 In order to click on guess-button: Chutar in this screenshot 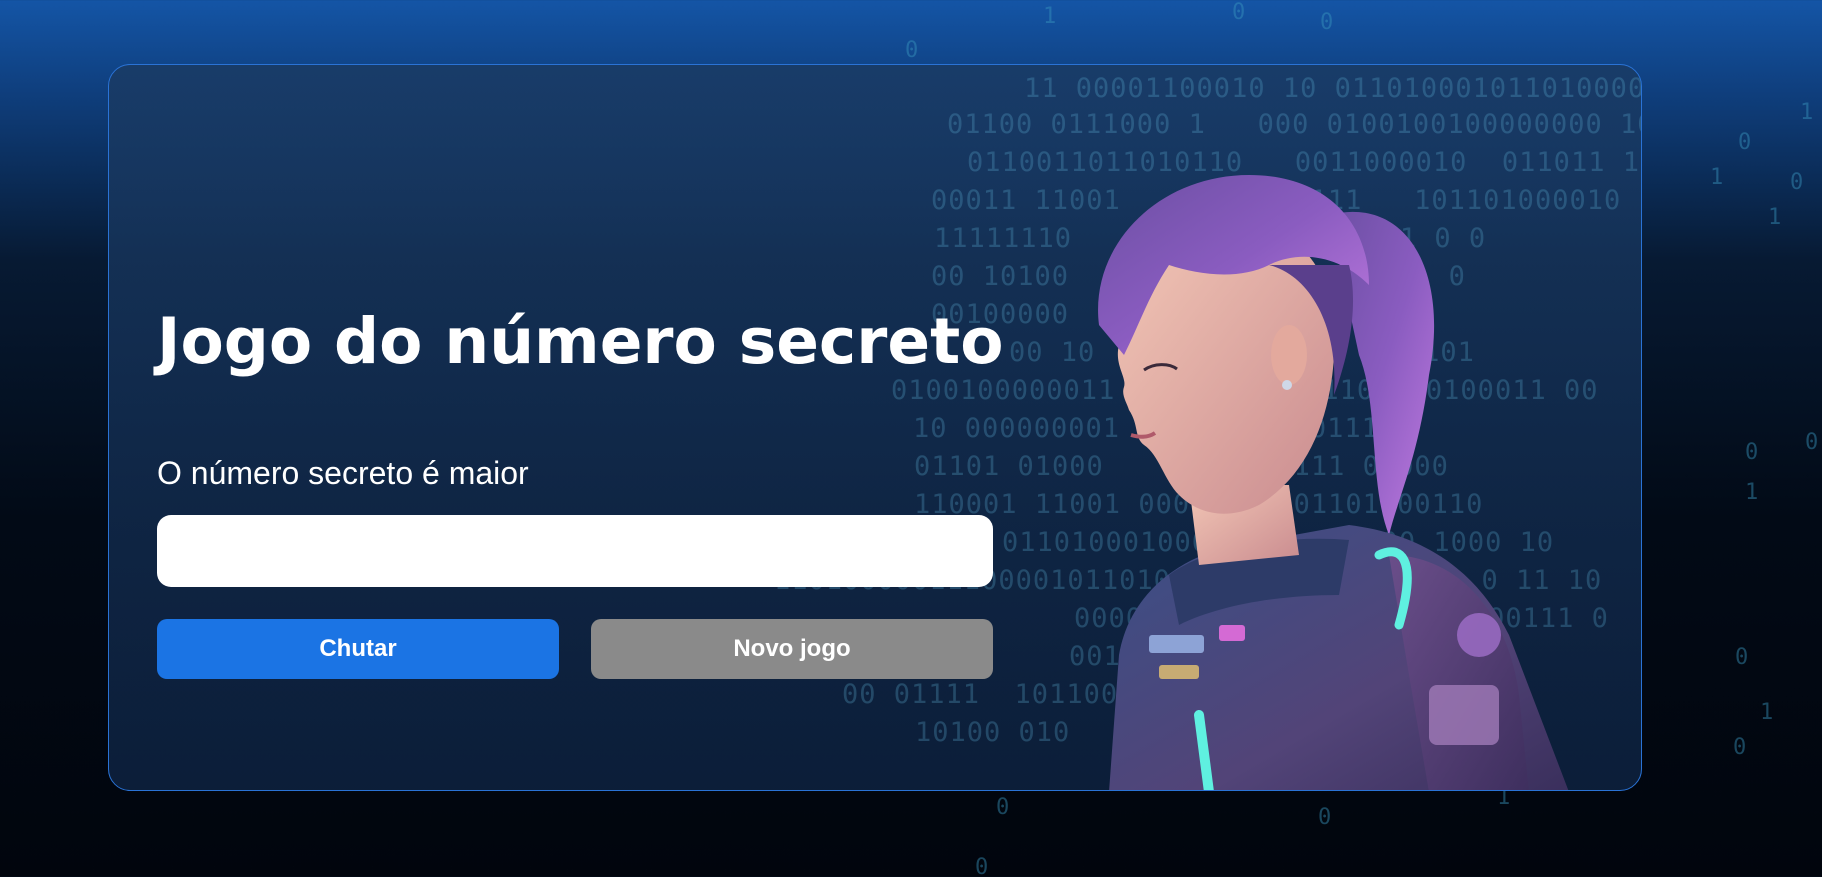, I will do `click(358, 649)`.